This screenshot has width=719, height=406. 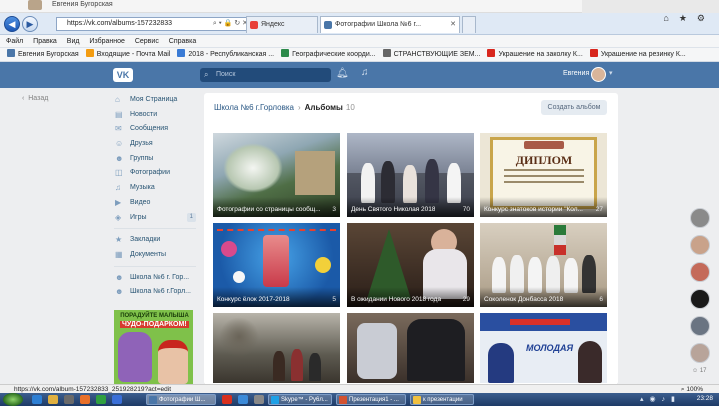 What do you see at coordinates (282, 24) in the screenshot?
I see `tab-yandex: Яндекс` at bounding box center [282, 24].